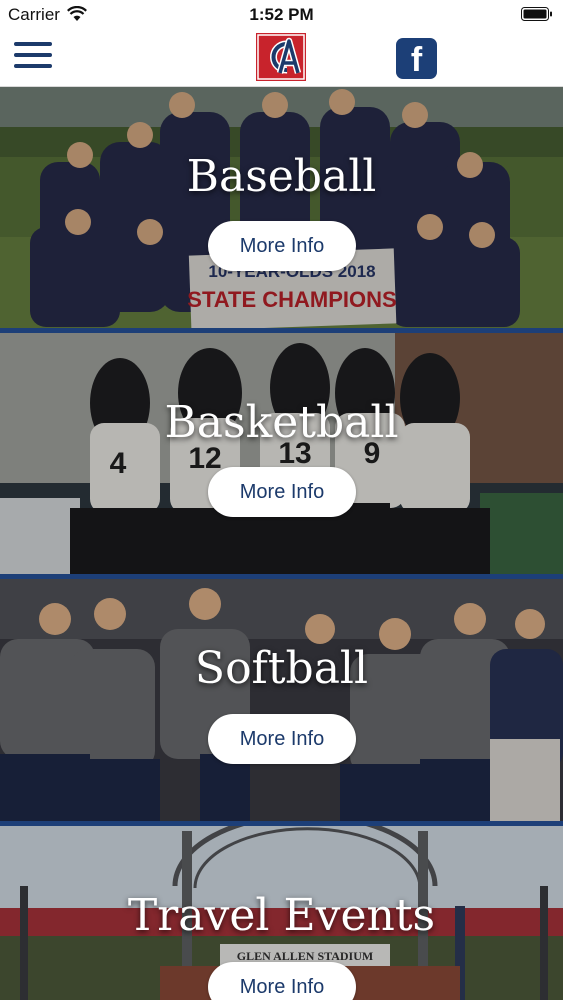 This screenshot has height=1000, width=563. What do you see at coordinates (282, 246) in the screenshot?
I see `more-info-button-baseball: More Info` at bounding box center [282, 246].